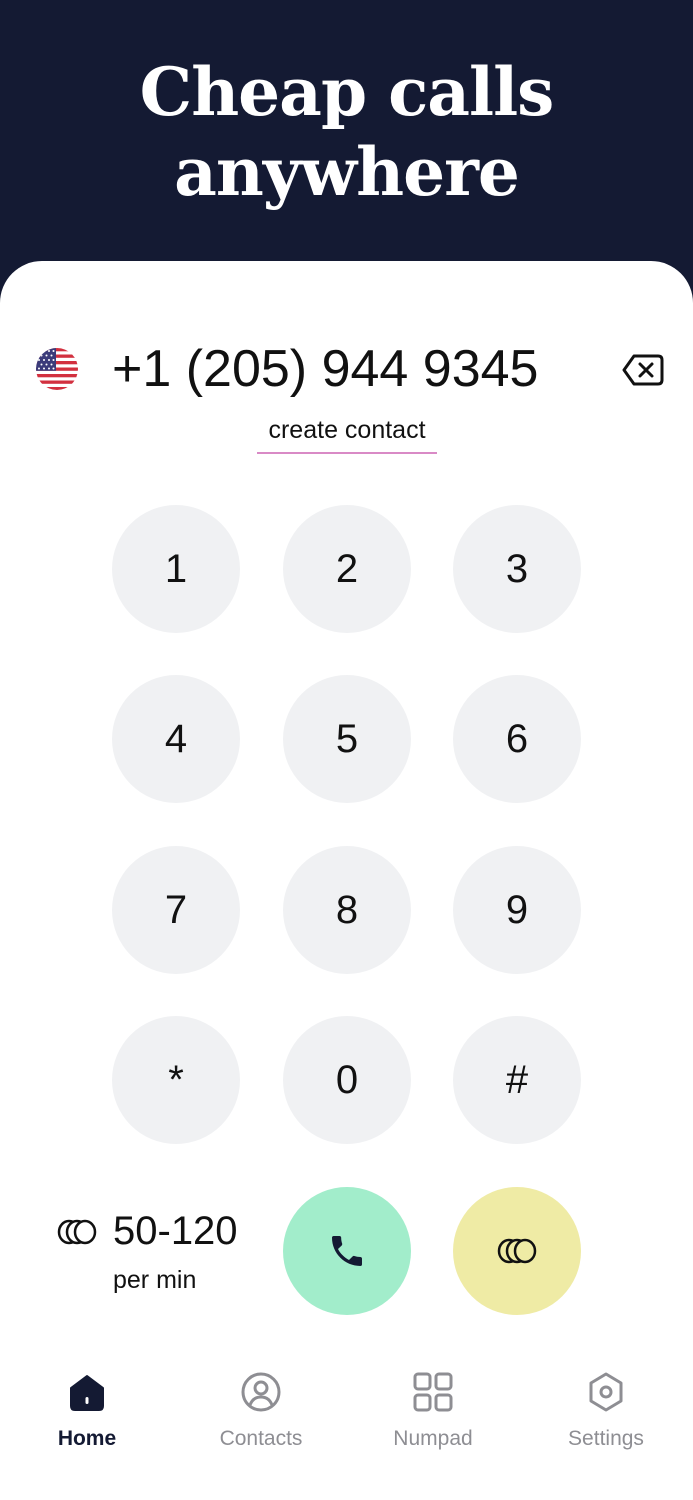 This screenshot has width=693, height=1500. Describe the element at coordinates (87, 1438) in the screenshot. I see `nav-label-home: Home` at that location.